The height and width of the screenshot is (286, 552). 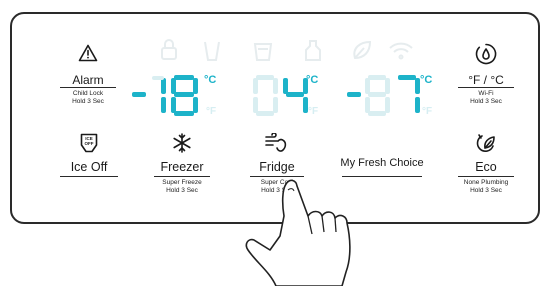 What do you see at coordinates (298, 232) in the screenshot?
I see `pointing-hand-illustration` at bounding box center [298, 232].